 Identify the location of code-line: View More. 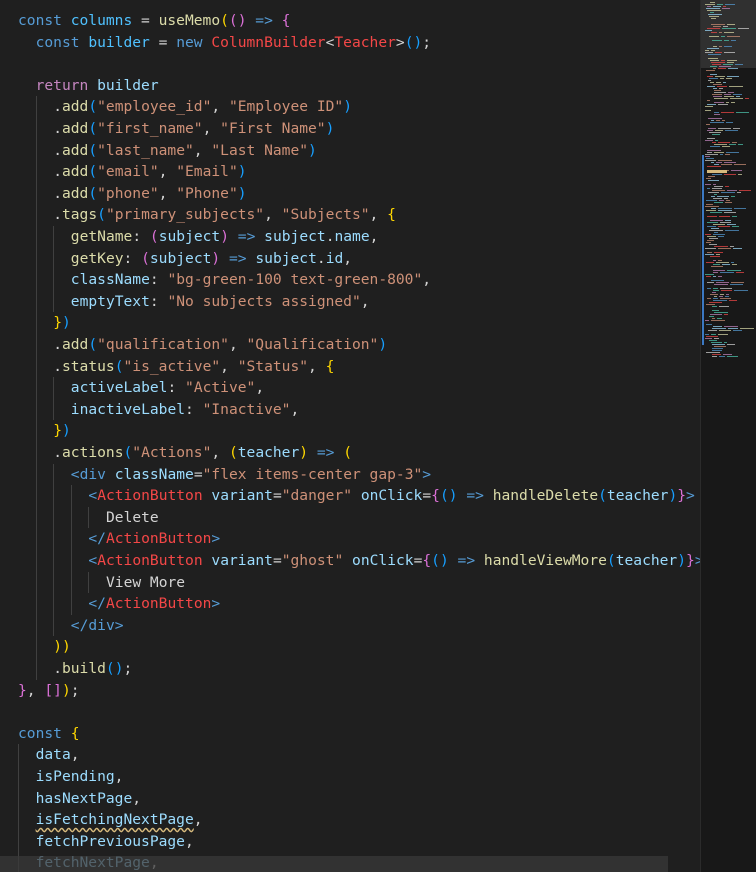
(145, 583).